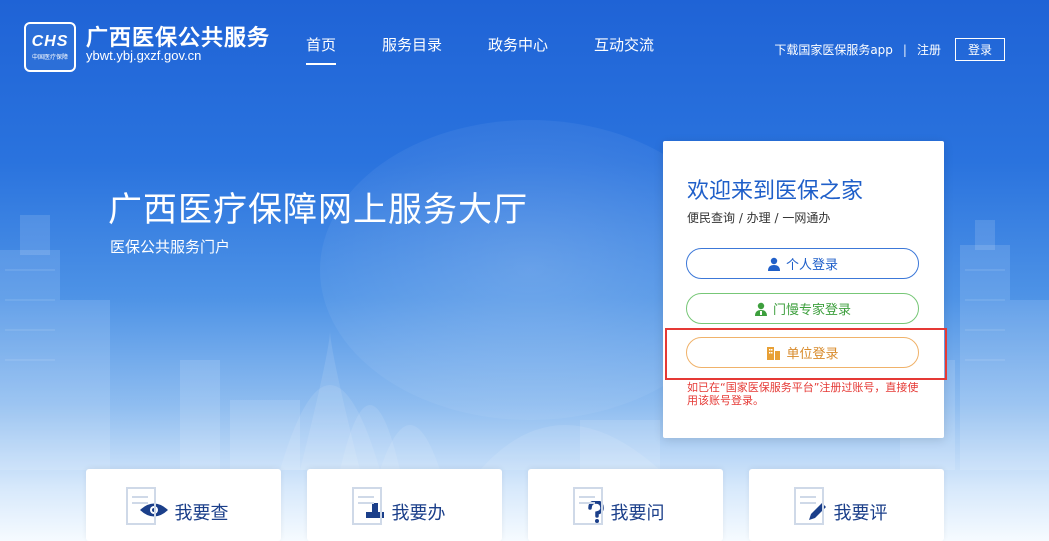  Describe the element at coordinates (49, 57) in the screenshot. I see `logo-subtext: 中国医疗保障` at that location.